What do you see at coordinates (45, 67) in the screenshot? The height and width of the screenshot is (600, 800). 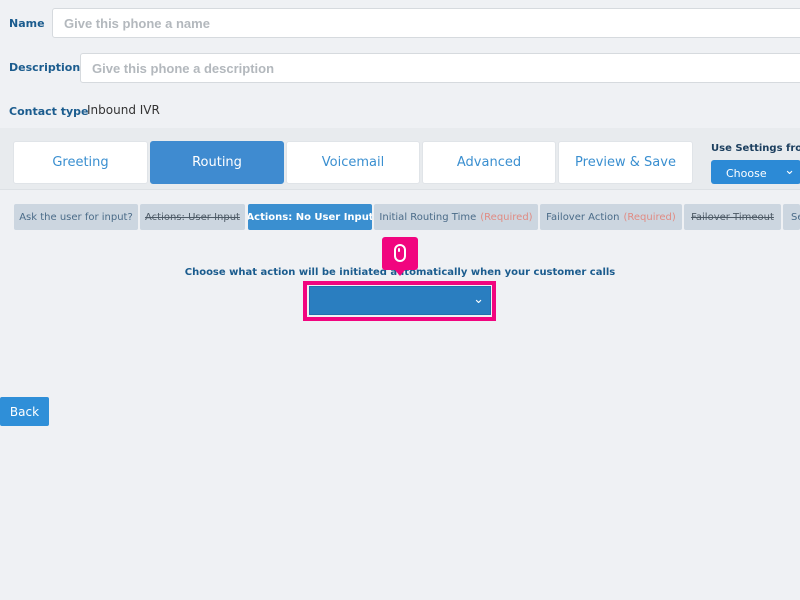 I see `description-label: Description` at bounding box center [45, 67].